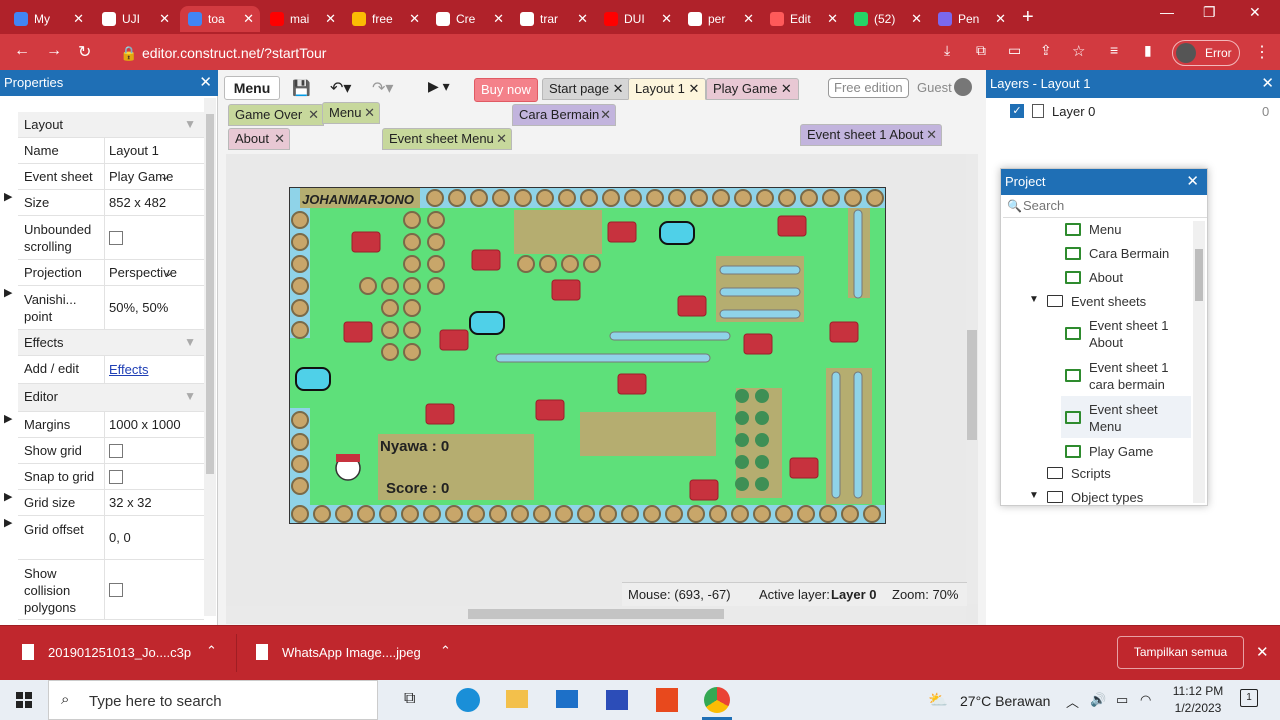 This screenshot has height=720, width=1280. Describe the element at coordinates (553, 19) in the screenshot. I see `browser-tab: trar ✕` at that location.